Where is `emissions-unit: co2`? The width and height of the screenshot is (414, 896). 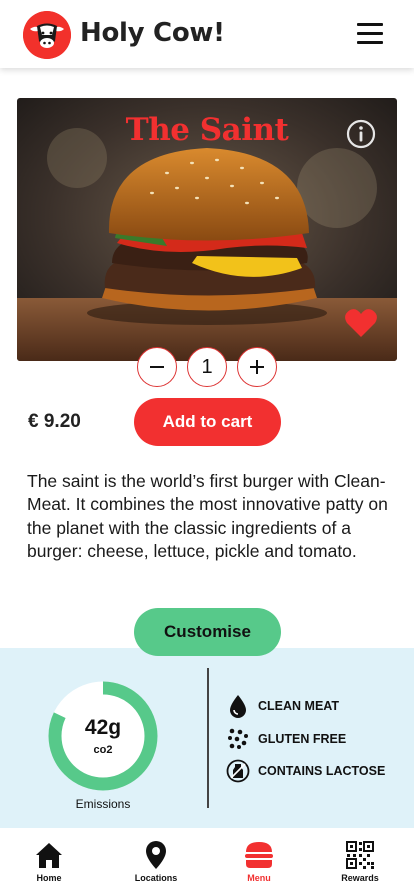
emissions-unit: co2 is located at coordinates (103, 750).